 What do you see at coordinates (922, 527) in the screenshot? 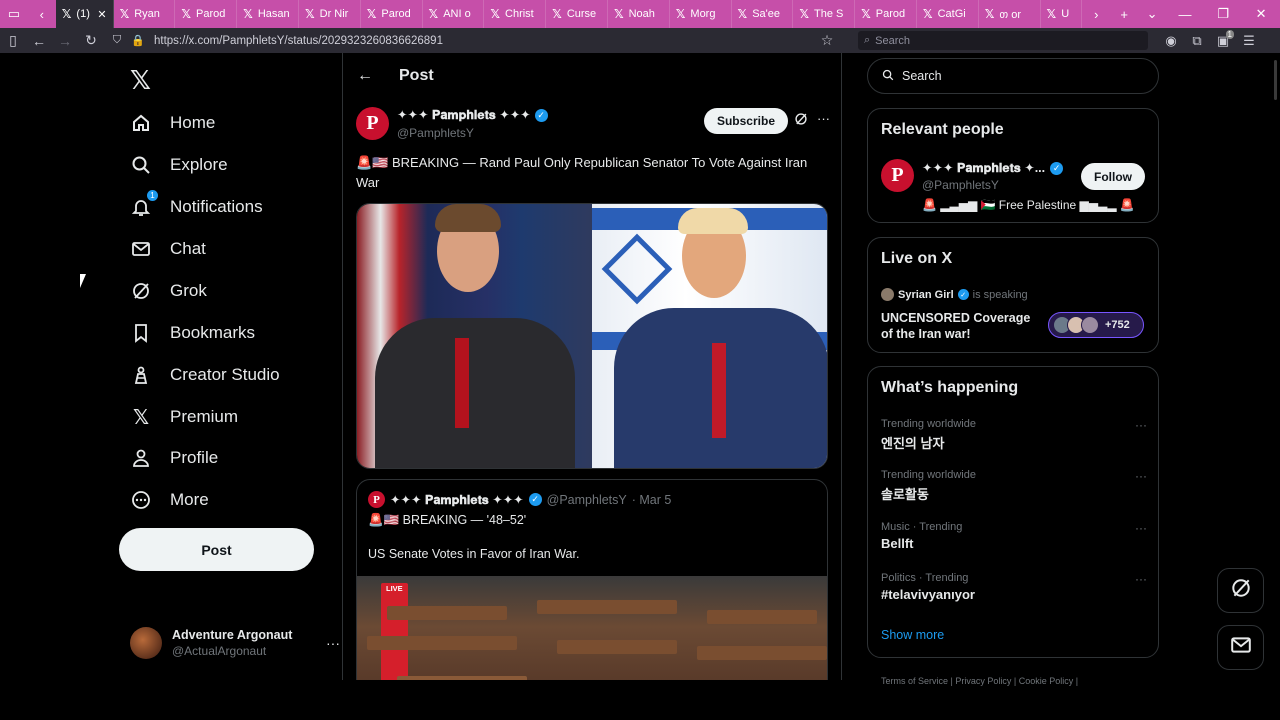
I see `trend-context: Music · Trending` at bounding box center [922, 527].